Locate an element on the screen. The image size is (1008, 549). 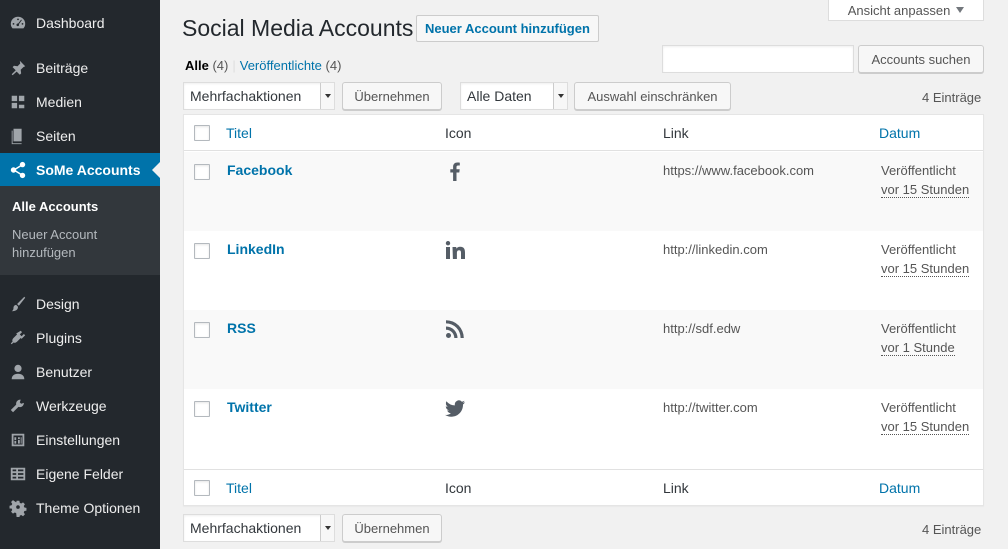
add-new-account-button: Neuer Account hinzufügen is located at coordinates (507, 28).